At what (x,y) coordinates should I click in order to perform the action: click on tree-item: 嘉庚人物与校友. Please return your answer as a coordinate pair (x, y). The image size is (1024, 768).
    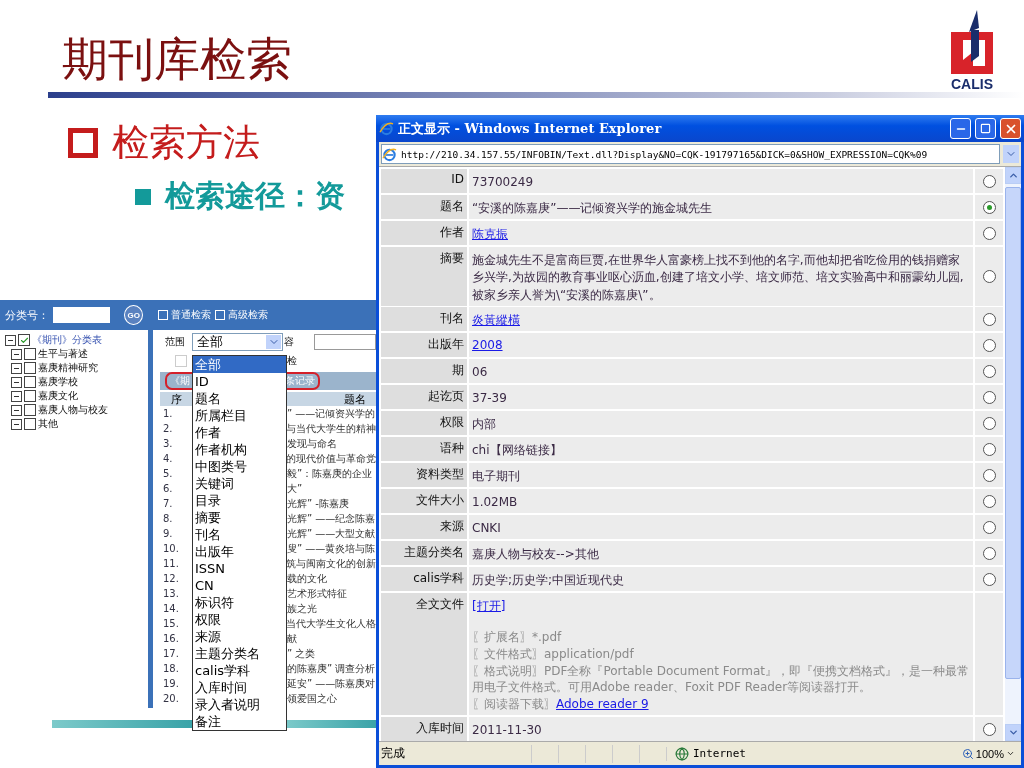
    Looking at the image, I should click on (73, 410).